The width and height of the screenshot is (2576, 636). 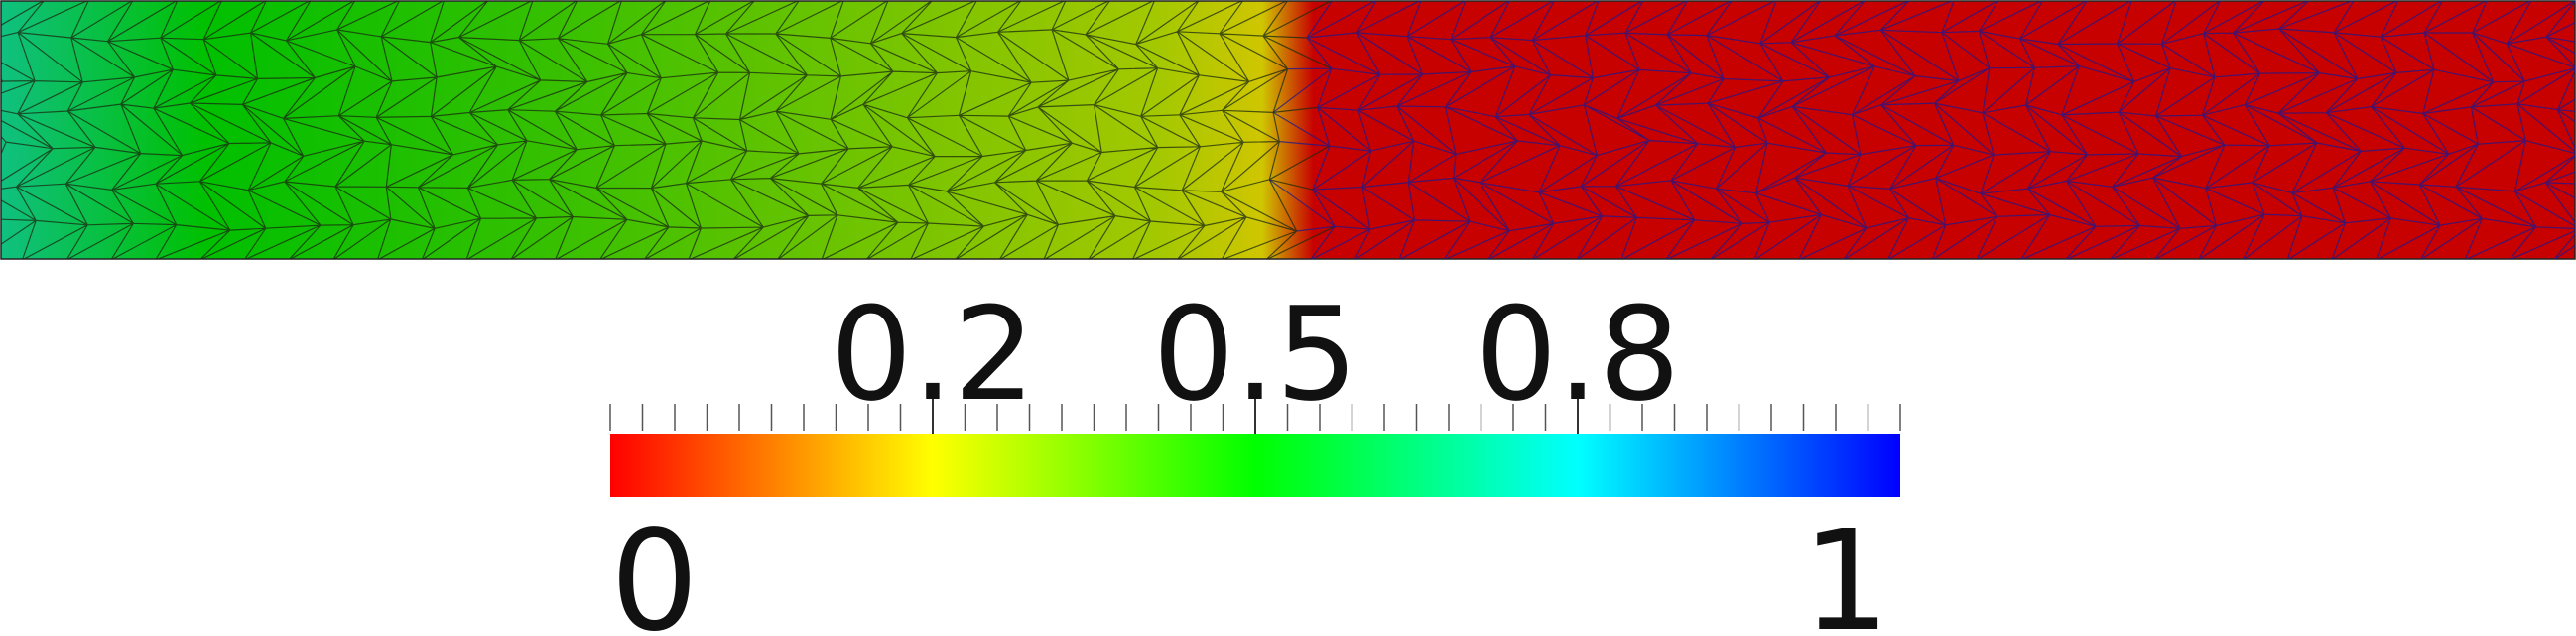 What do you see at coordinates (655, 568) in the screenshot?
I see `colorbar-min-label: 0` at bounding box center [655, 568].